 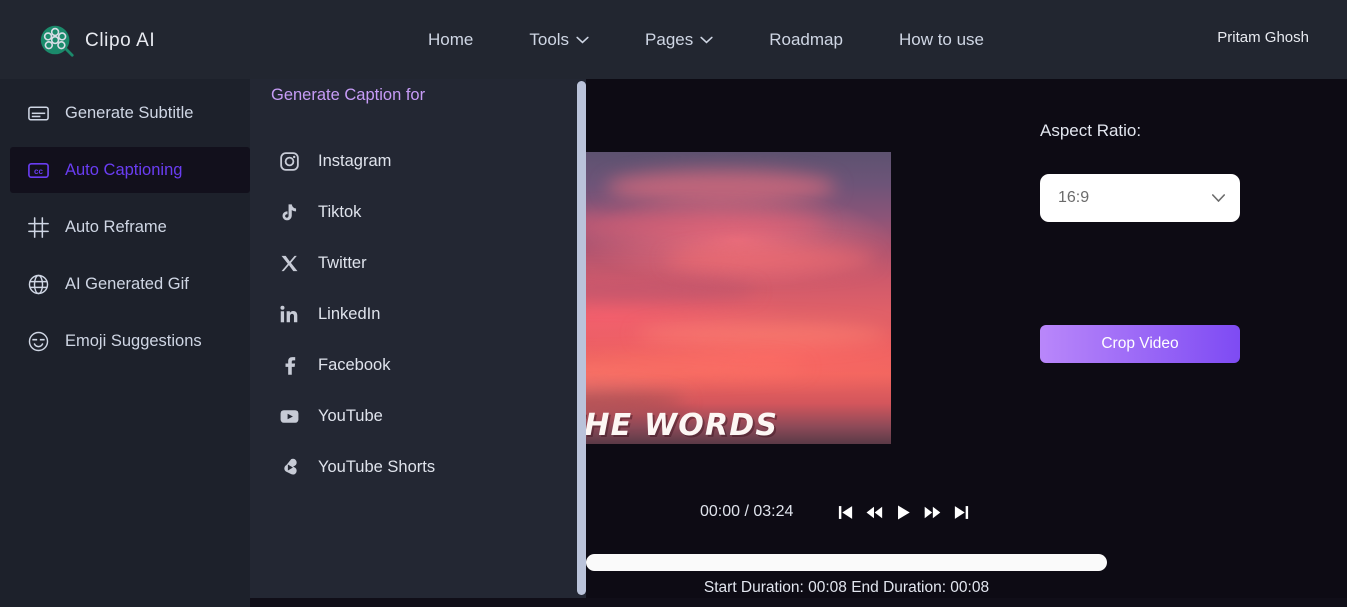 What do you see at coordinates (418, 365) in the screenshot?
I see `platform-item-facebook: Facebook` at bounding box center [418, 365].